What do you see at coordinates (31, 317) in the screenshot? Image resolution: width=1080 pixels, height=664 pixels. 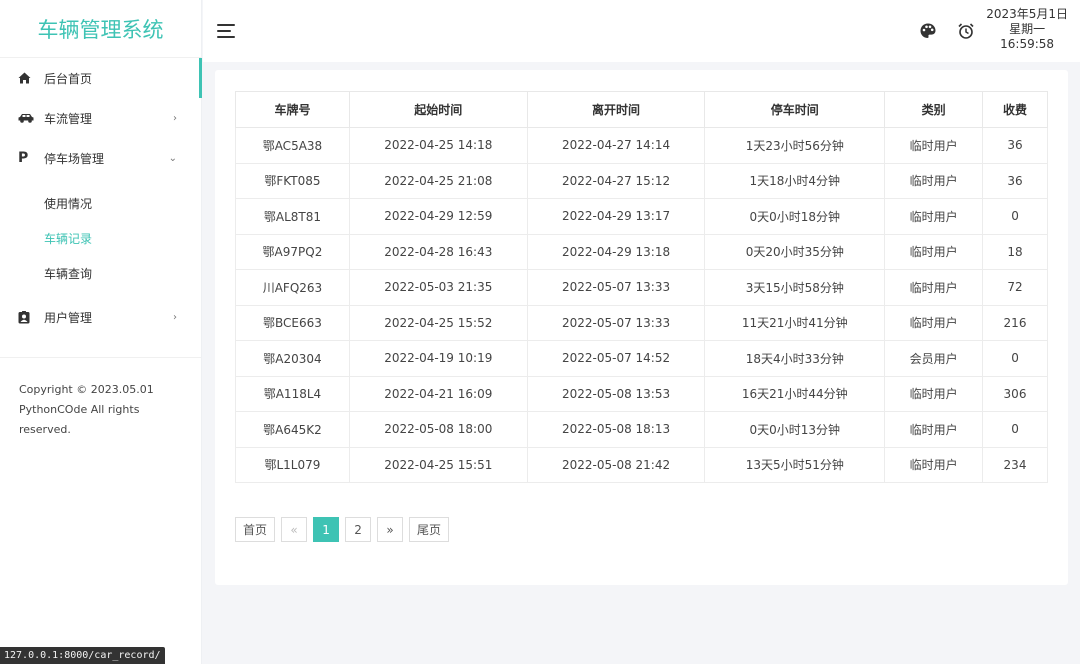 I see `user-card-icon` at bounding box center [31, 317].